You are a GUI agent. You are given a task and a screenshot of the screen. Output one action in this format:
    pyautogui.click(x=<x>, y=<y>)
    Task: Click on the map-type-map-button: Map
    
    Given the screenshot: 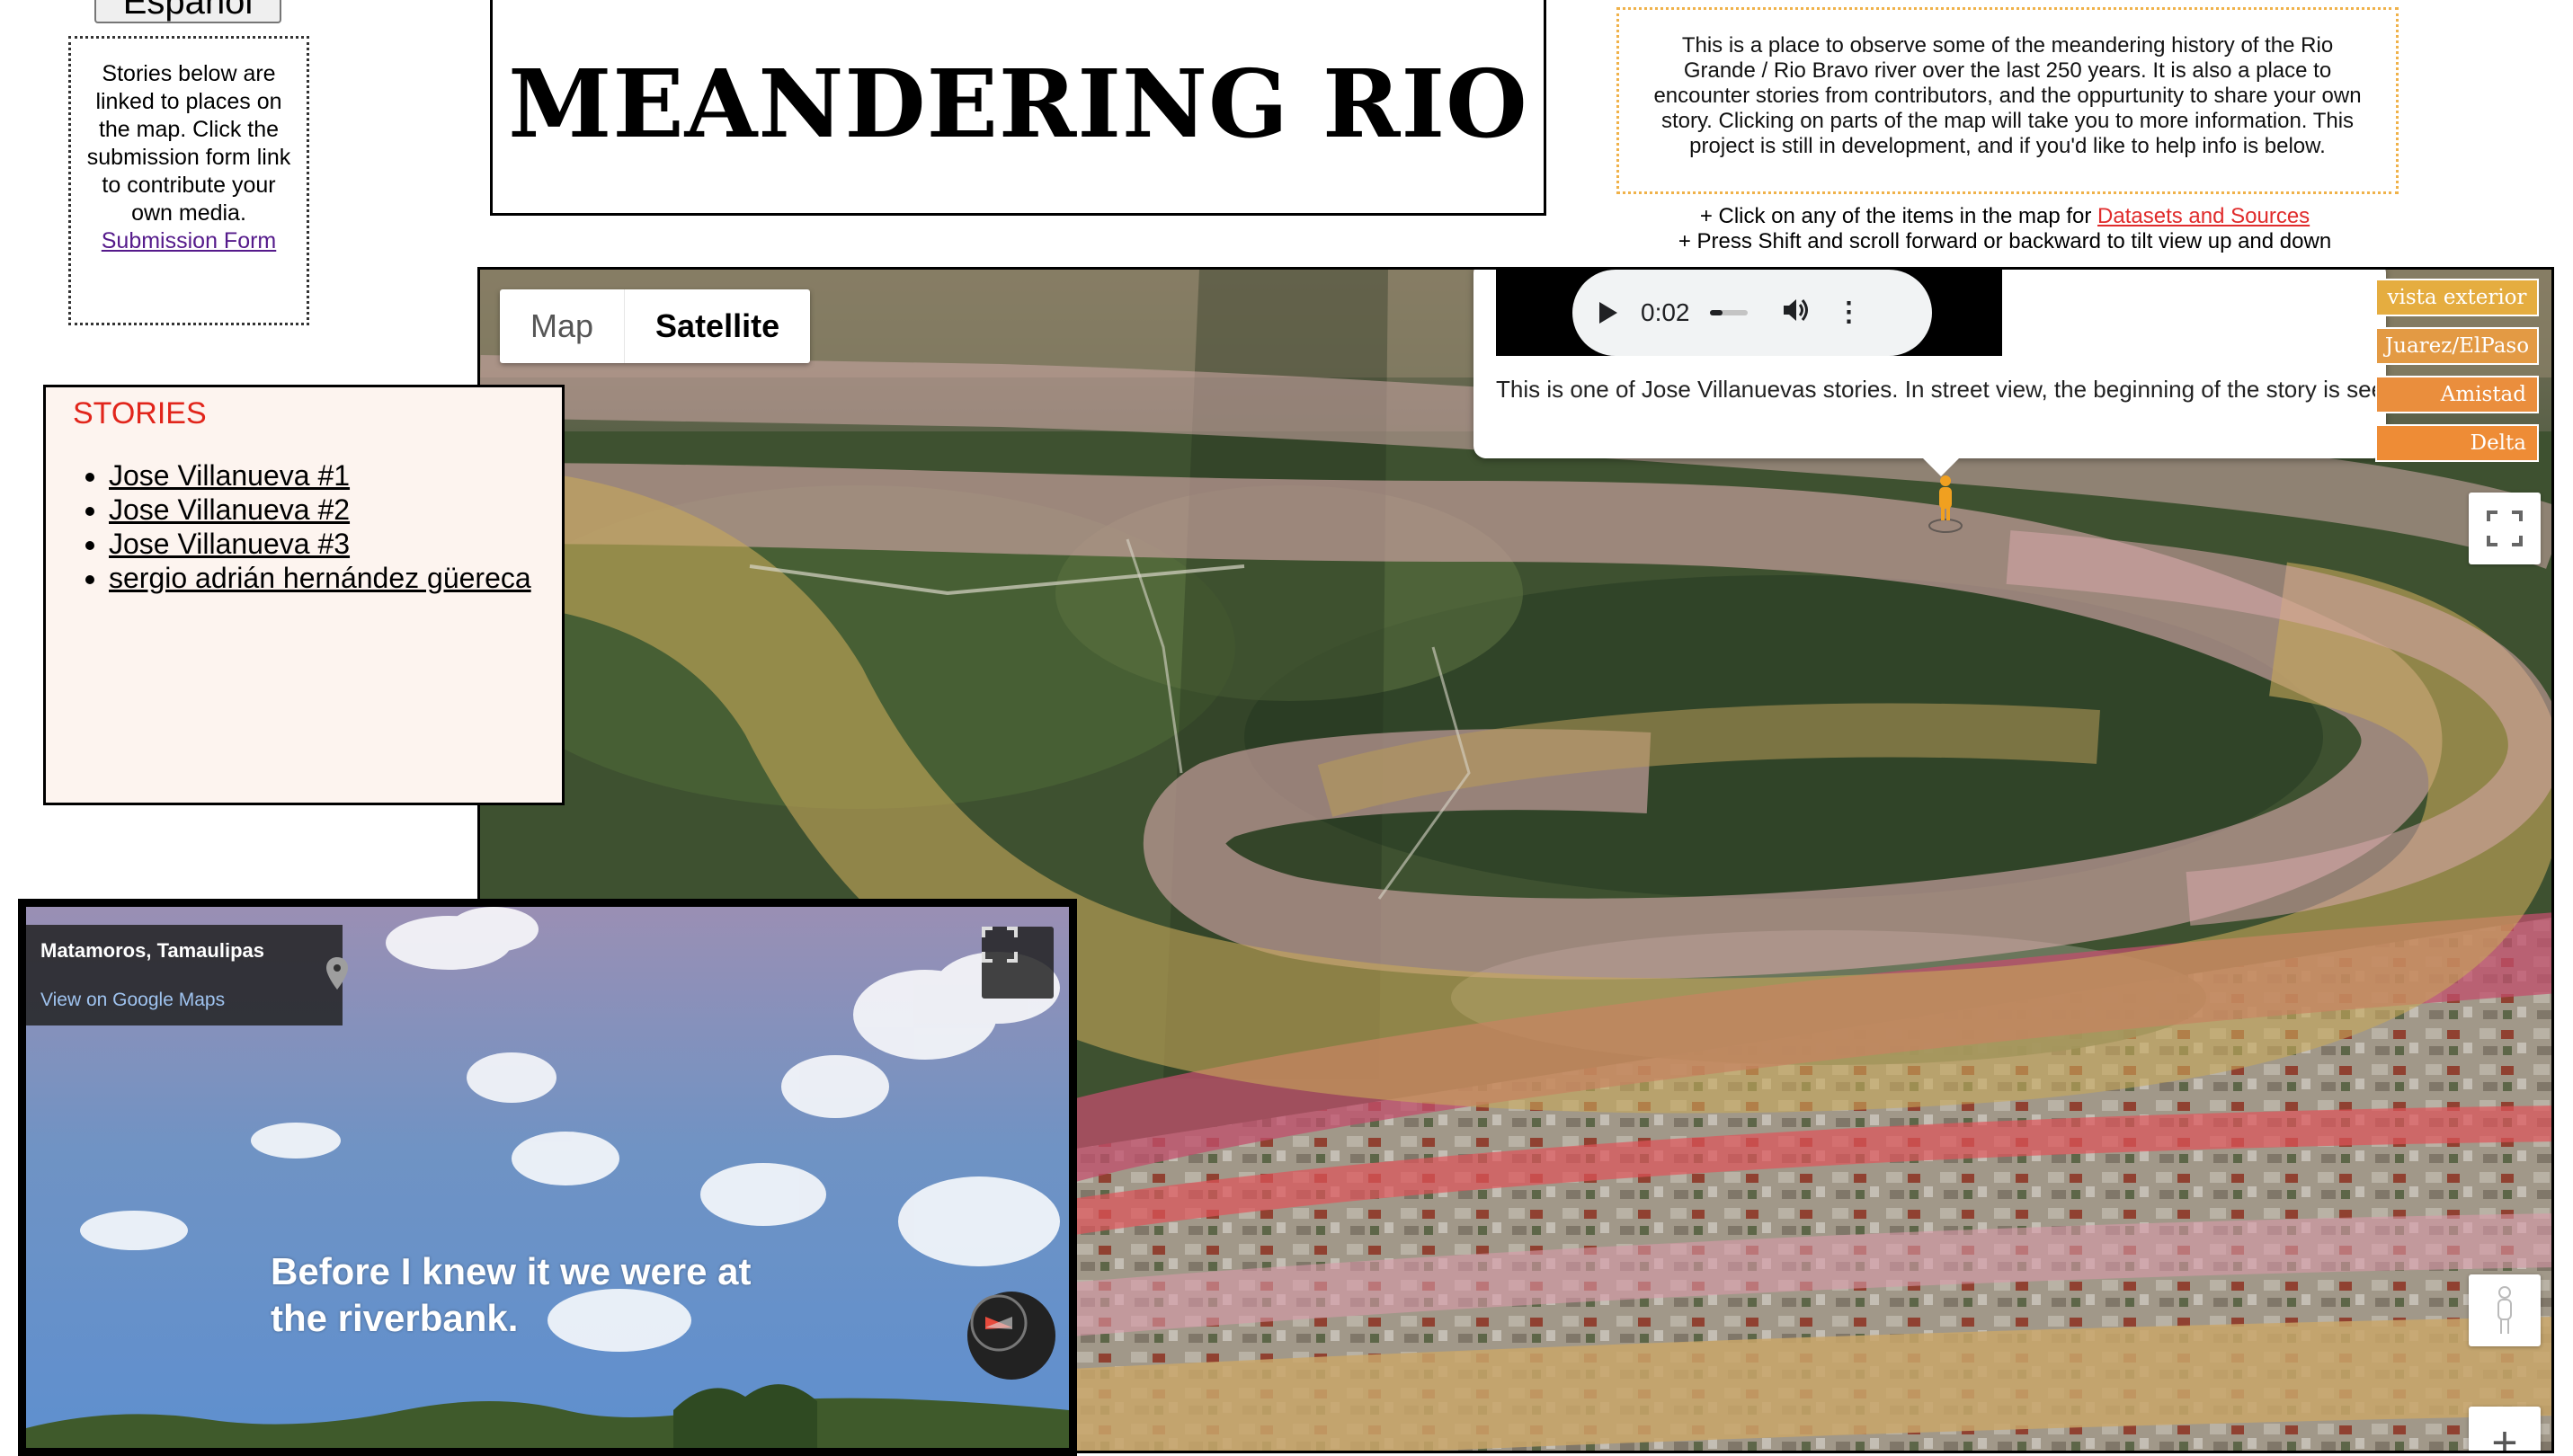 What is the action you would take?
    pyautogui.click(x=563, y=326)
    